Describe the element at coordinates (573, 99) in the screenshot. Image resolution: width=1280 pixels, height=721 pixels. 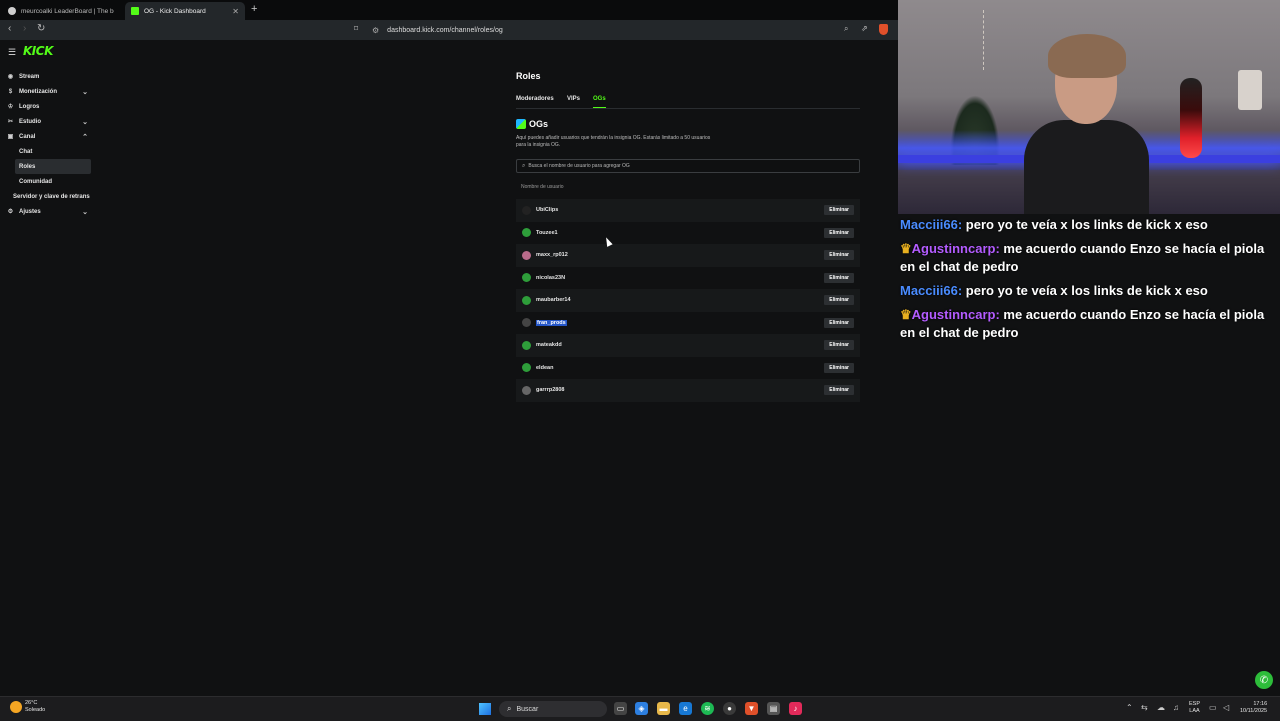
I see `tab-vips: VIPs` at that location.